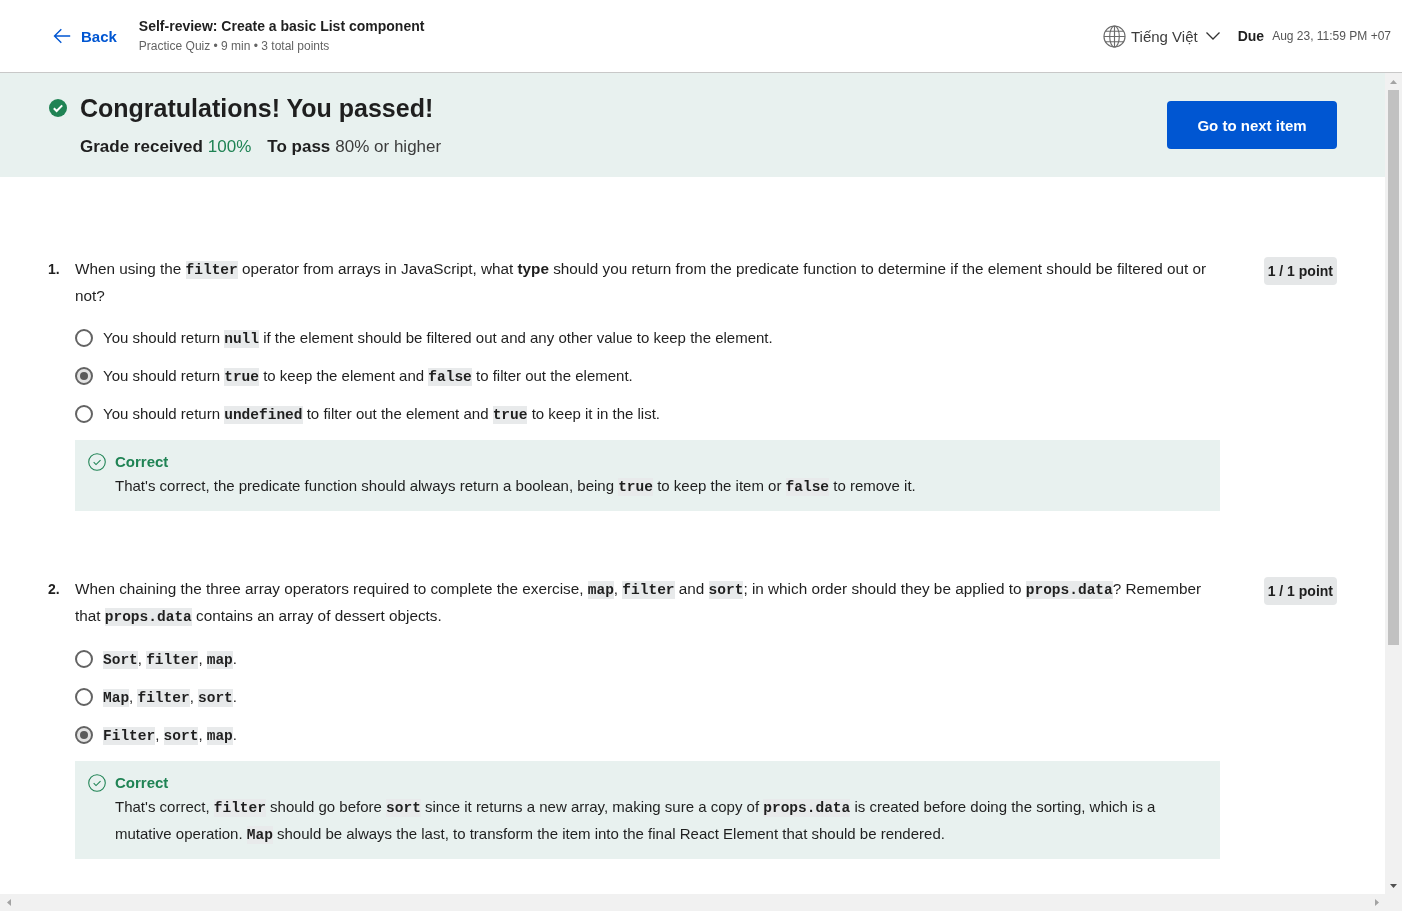 This screenshot has height=911, width=1402. What do you see at coordinates (54, 269) in the screenshot?
I see `question-number: 1.` at bounding box center [54, 269].